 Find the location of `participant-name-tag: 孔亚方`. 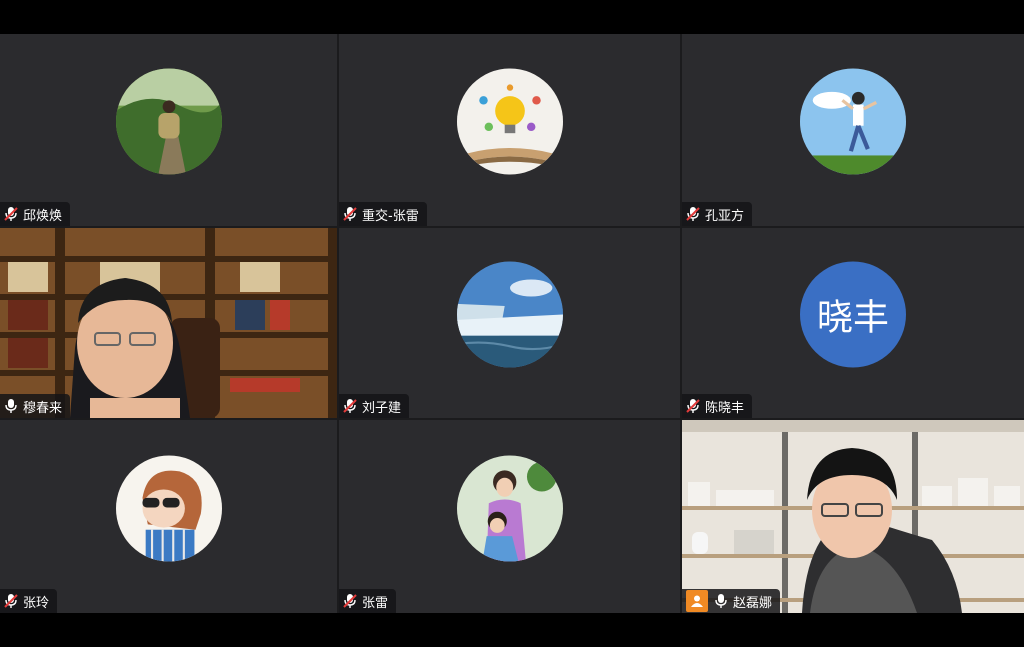

participant-name-tag: 孔亚方 is located at coordinates (717, 214).